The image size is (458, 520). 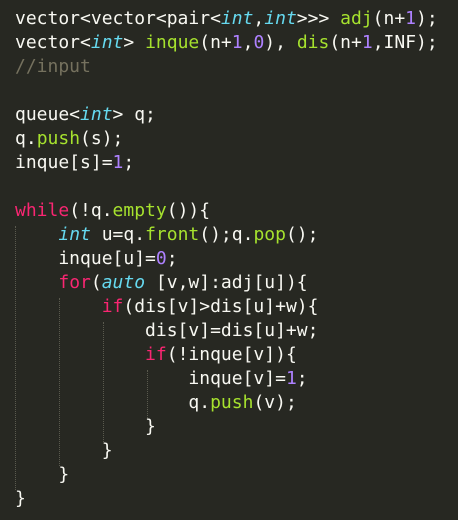 What do you see at coordinates (91, 210) in the screenshot?
I see `code-token: (!q.` at bounding box center [91, 210].